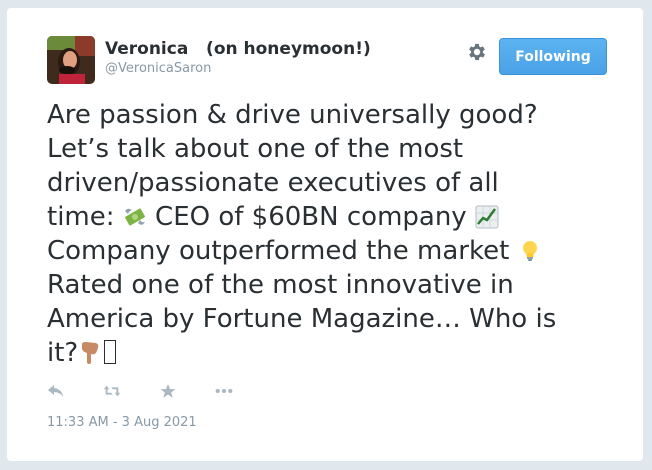 Image resolution: width=652 pixels, height=470 pixels. What do you see at coordinates (311, 217) in the screenshot?
I see `tweet-line: CEO of $60BN company` at bounding box center [311, 217].